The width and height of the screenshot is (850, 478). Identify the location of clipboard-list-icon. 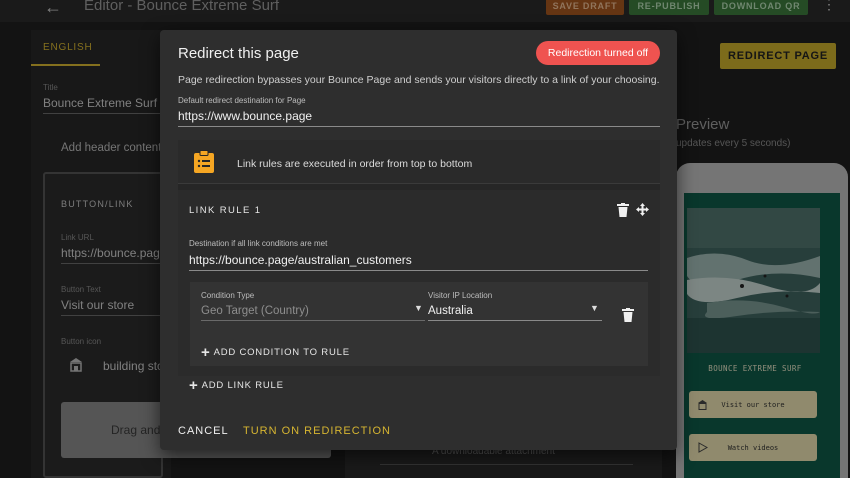
(204, 161).